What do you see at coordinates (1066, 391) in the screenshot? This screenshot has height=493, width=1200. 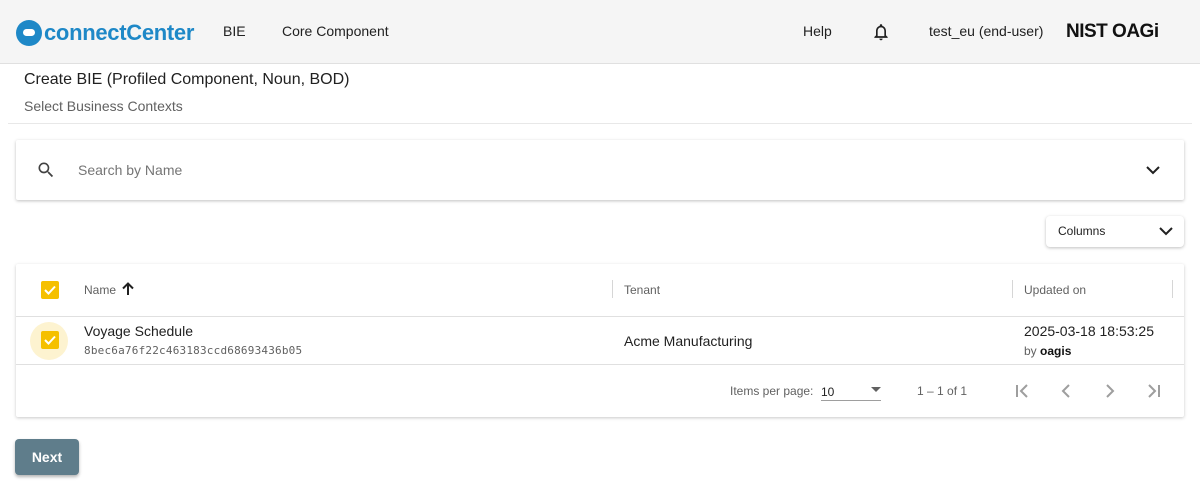 I see `previous-page-icon` at bounding box center [1066, 391].